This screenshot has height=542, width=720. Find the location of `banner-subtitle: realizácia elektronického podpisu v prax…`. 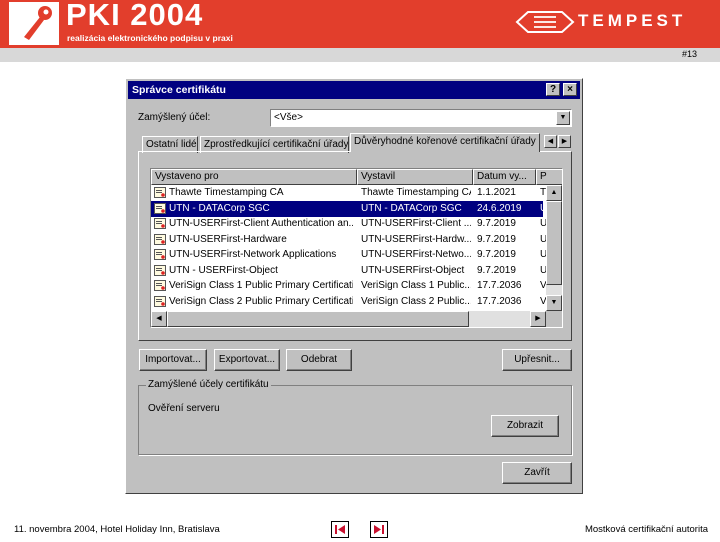

banner-subtitle: realizácia elektronického podpisu v prax… is located at coordinates (150, 38).